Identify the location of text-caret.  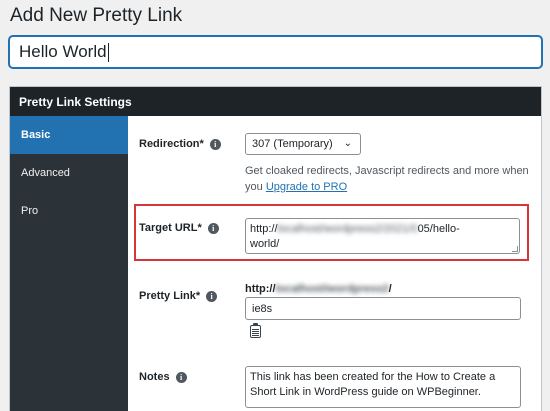
(108, 52).